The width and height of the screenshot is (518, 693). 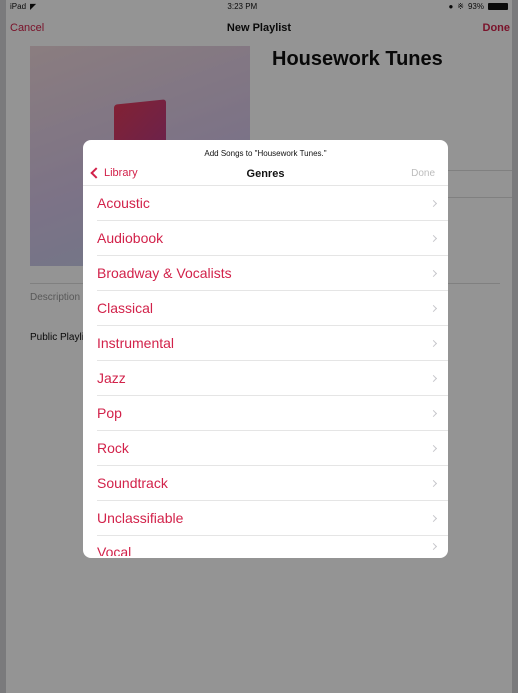 What do you see at coordinates (113, 448) in the screenshot?
I see `genre-label: Rock` at bounding box center [113, 448].